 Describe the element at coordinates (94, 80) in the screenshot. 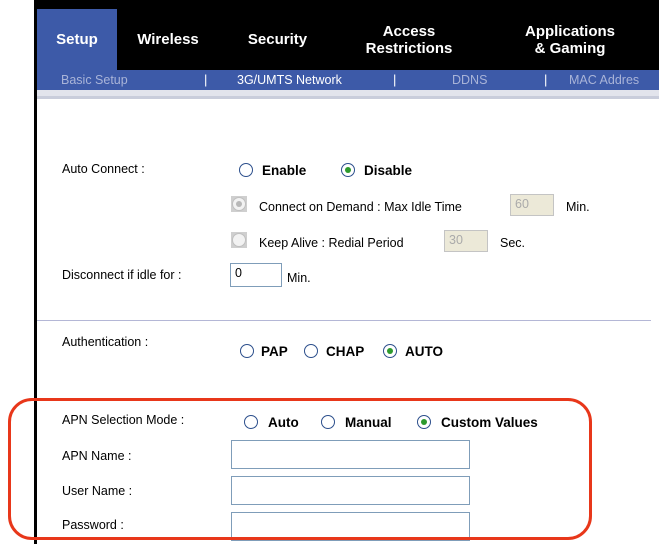

I see `subnav-basic-setup: Basic Setup` at that location.